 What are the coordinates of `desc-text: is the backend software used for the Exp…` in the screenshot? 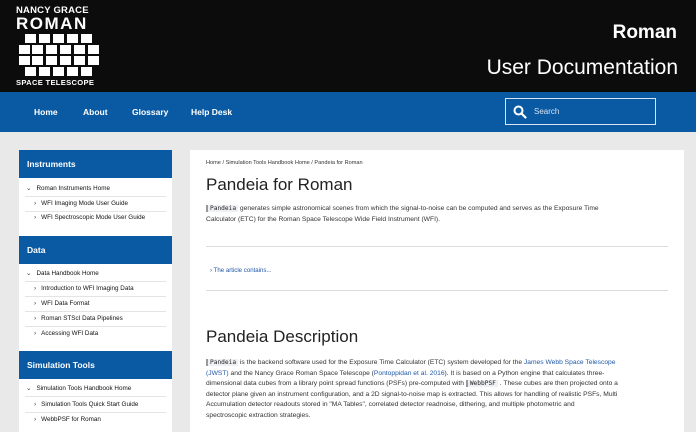 It's located at (381, 362).